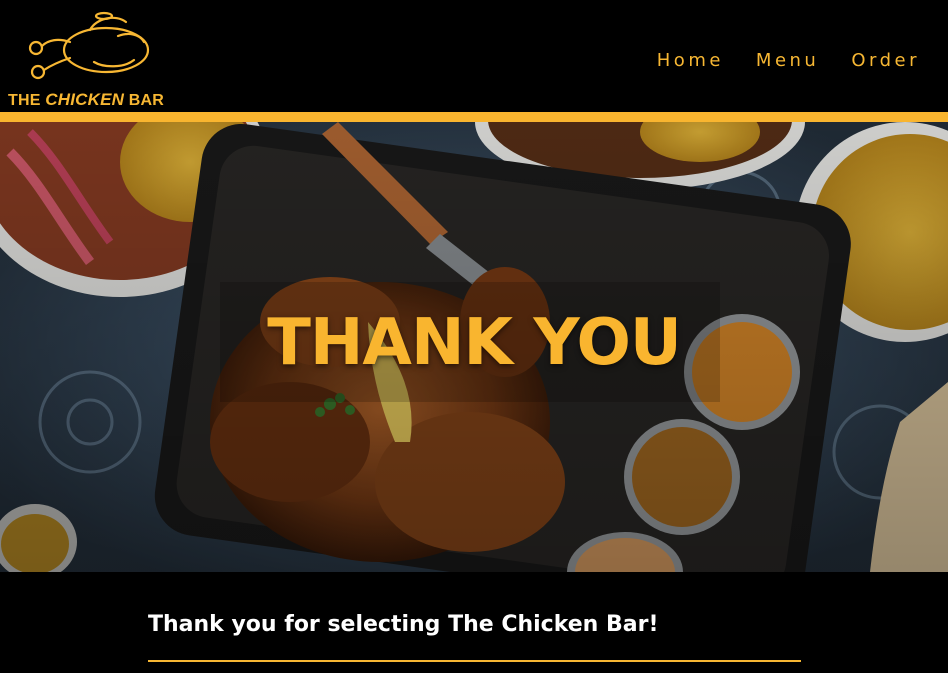 The image size is (948, 673). I want to click on thank-you-message: Thank you for selecting The Chicken Bar!, so click(403, 624).